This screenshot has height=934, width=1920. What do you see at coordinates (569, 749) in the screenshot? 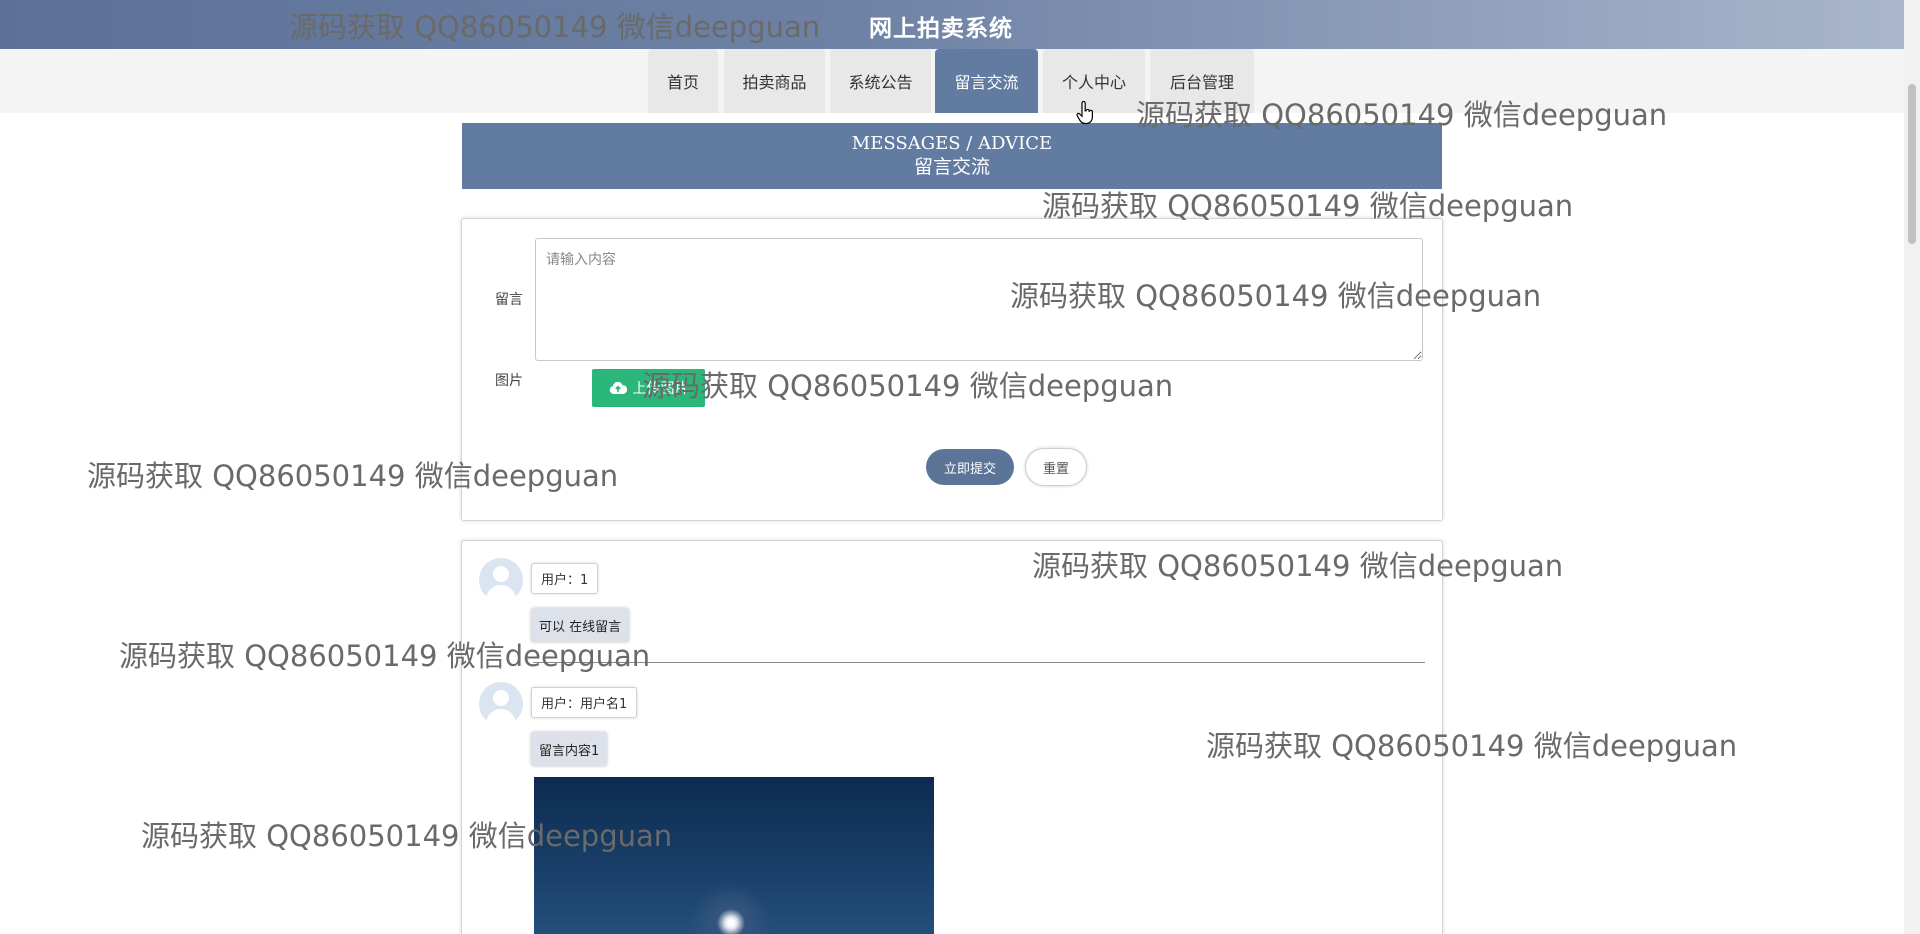
I see `message-content: 留言内容1` at bounding box center [569, 749].